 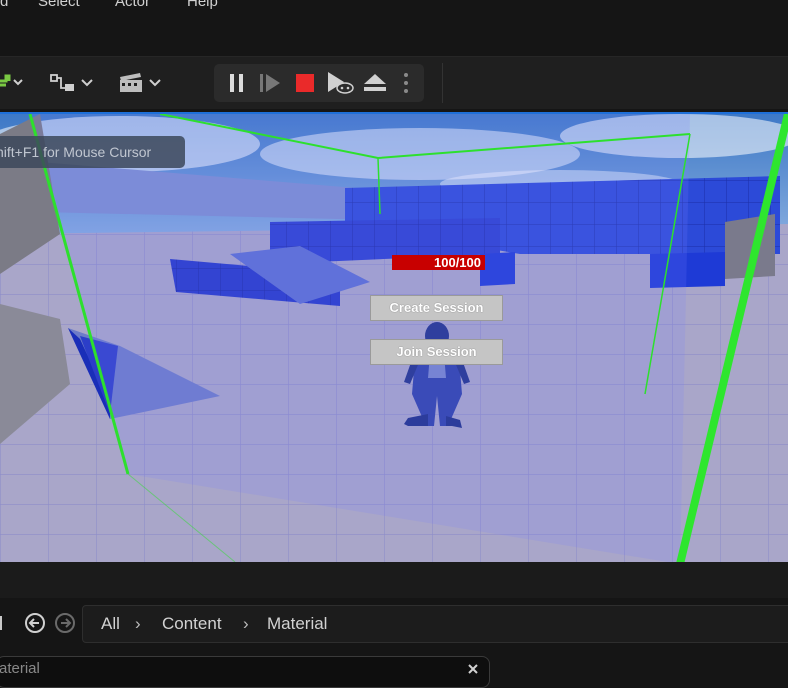 I want to click on eject-button, so click(x=375, y=83).